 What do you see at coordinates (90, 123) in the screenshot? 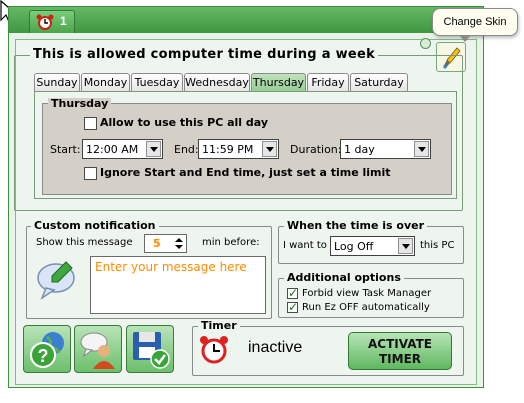
I see `allow-all-day-checkbox` at bounding box center [90, 123].